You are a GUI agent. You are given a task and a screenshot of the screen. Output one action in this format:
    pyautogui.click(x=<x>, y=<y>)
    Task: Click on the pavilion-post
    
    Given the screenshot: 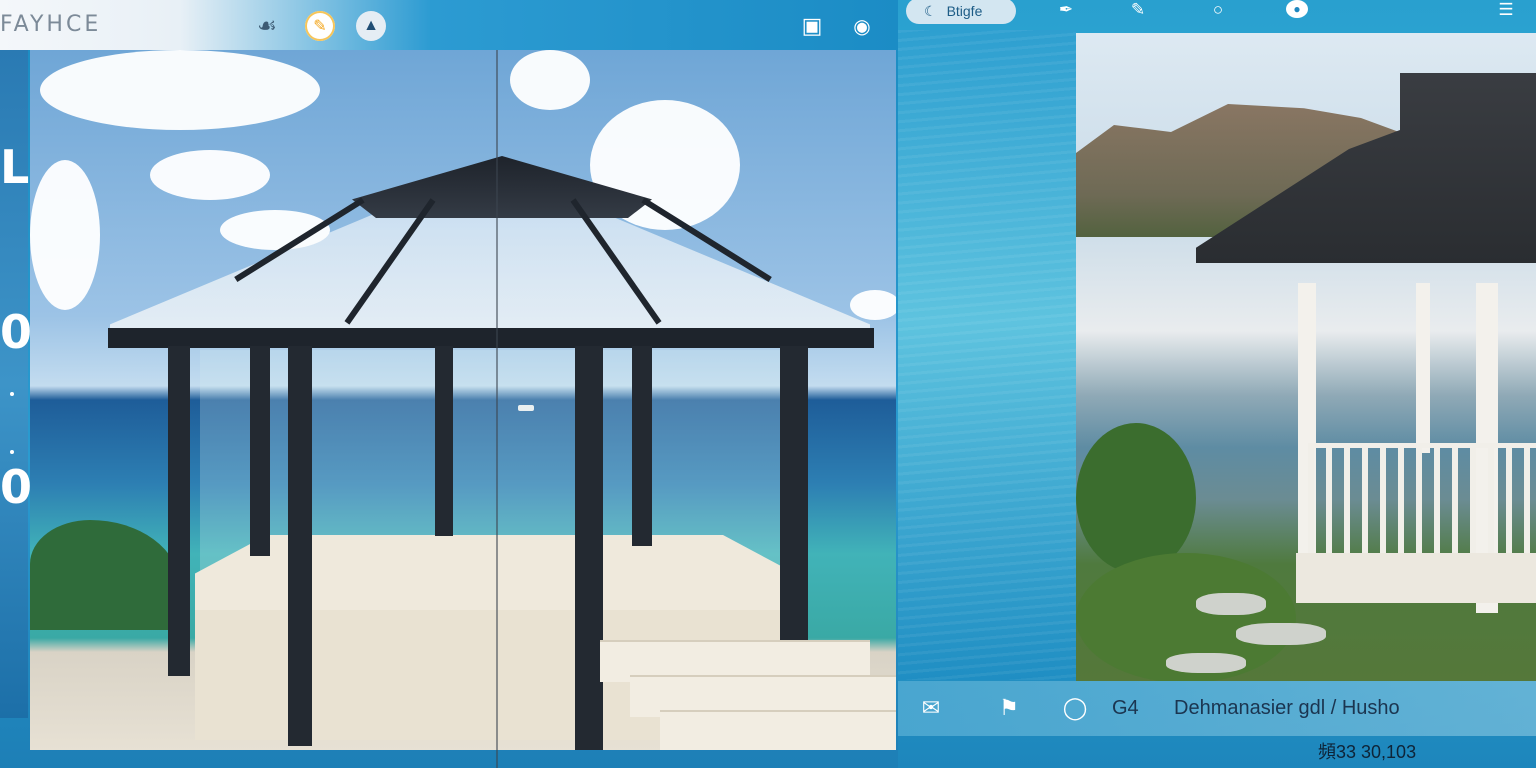 What is the action you would take?
    pyautogui.click(x=1423, y=368)
    